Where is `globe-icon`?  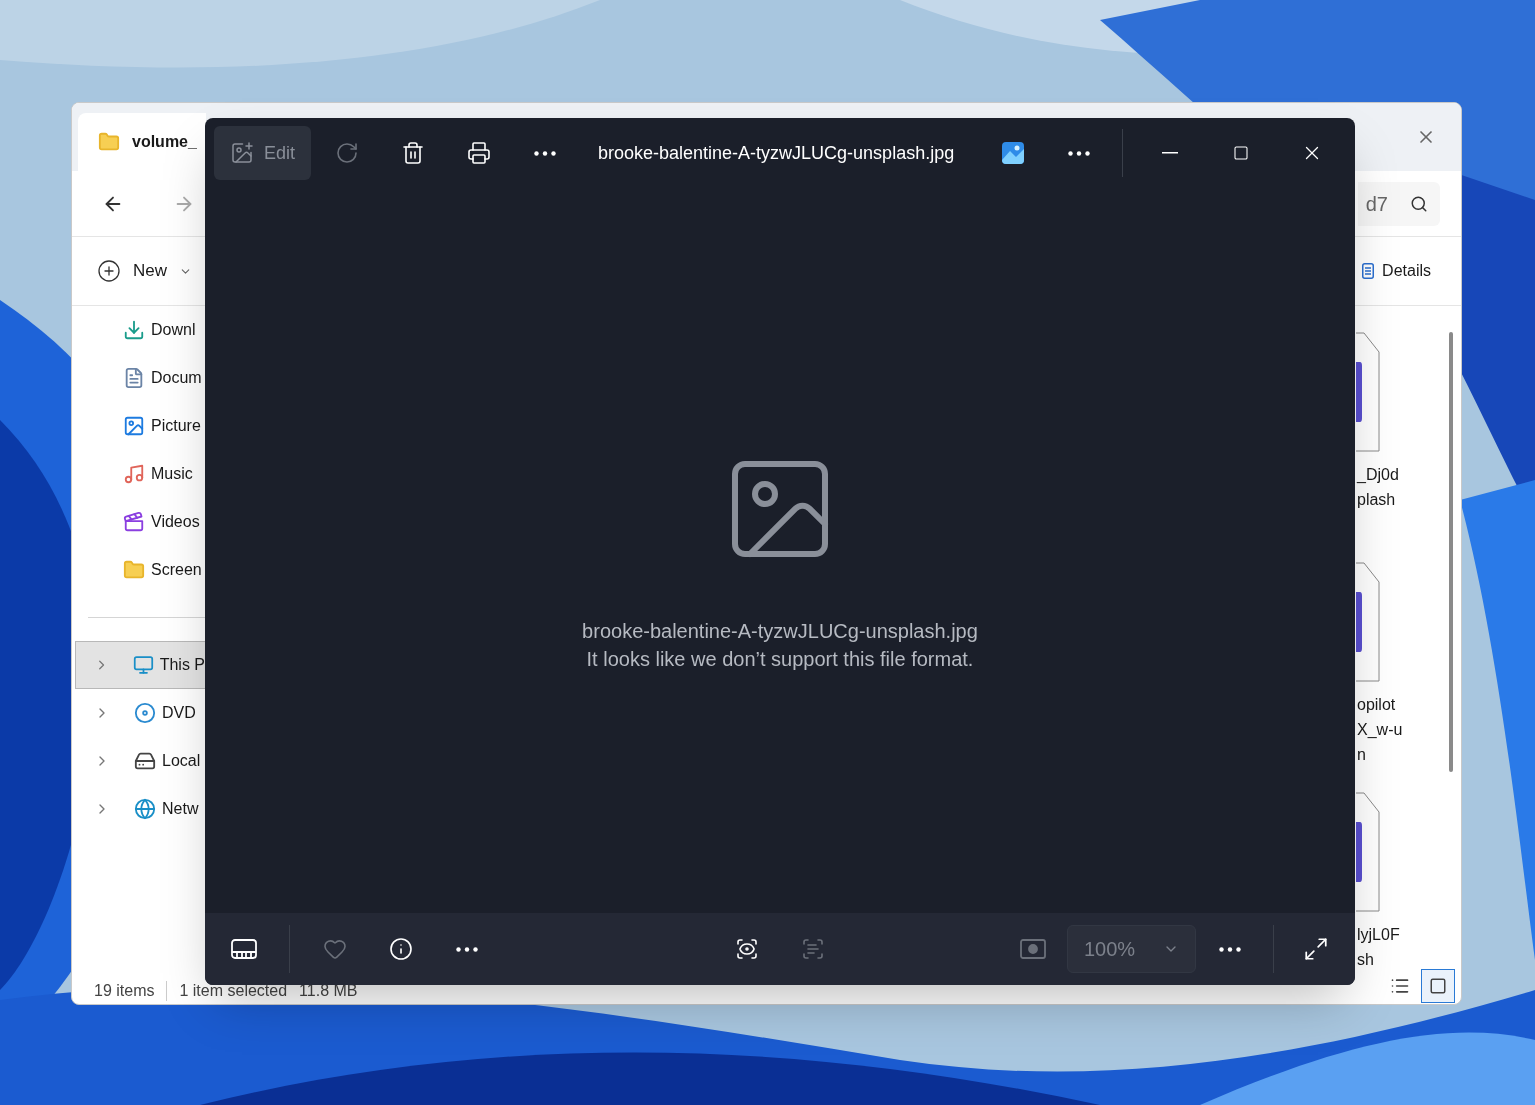 globe-icon is located at coordinates (145, 809).